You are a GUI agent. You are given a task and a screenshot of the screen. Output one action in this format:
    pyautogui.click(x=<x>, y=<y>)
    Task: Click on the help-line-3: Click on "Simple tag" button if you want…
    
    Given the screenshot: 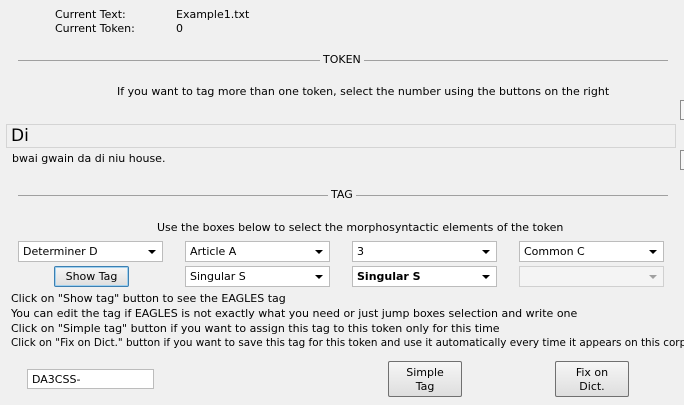 What is the action you would take?
    pyautogui.click(x=255, y=328)
    